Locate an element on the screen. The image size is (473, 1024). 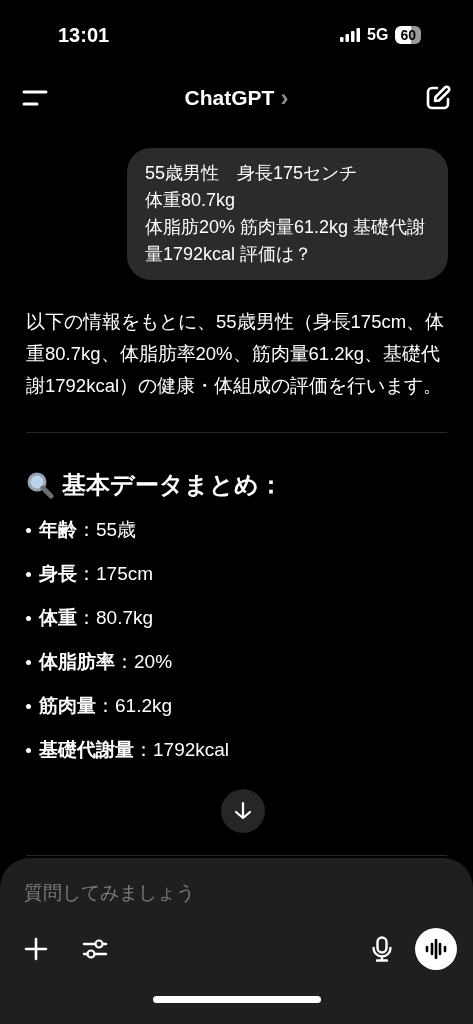
voice-button is located at coordinates (436, 949).